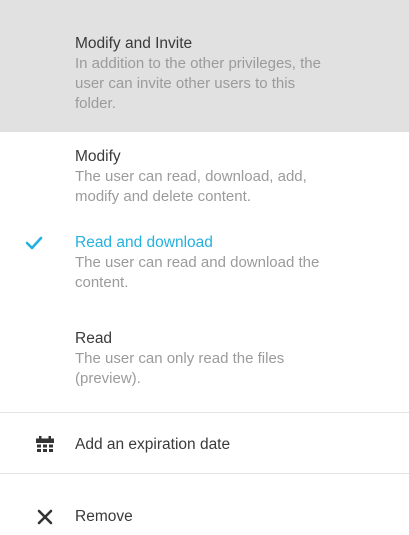  Describe the element at coordinates (45, 517) in the screenshot. I see `close-icon` at that location.